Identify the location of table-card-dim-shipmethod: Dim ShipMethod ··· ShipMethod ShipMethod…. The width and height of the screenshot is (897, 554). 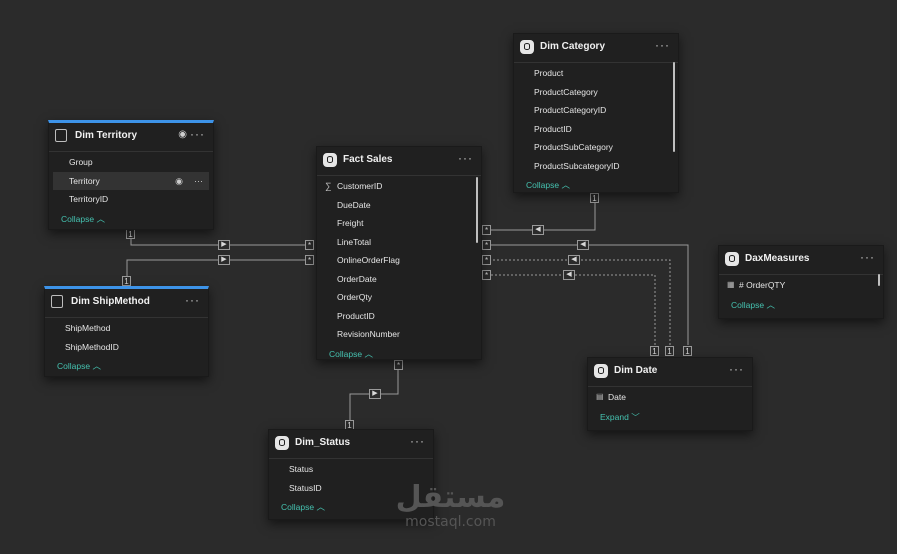
(126, 331).